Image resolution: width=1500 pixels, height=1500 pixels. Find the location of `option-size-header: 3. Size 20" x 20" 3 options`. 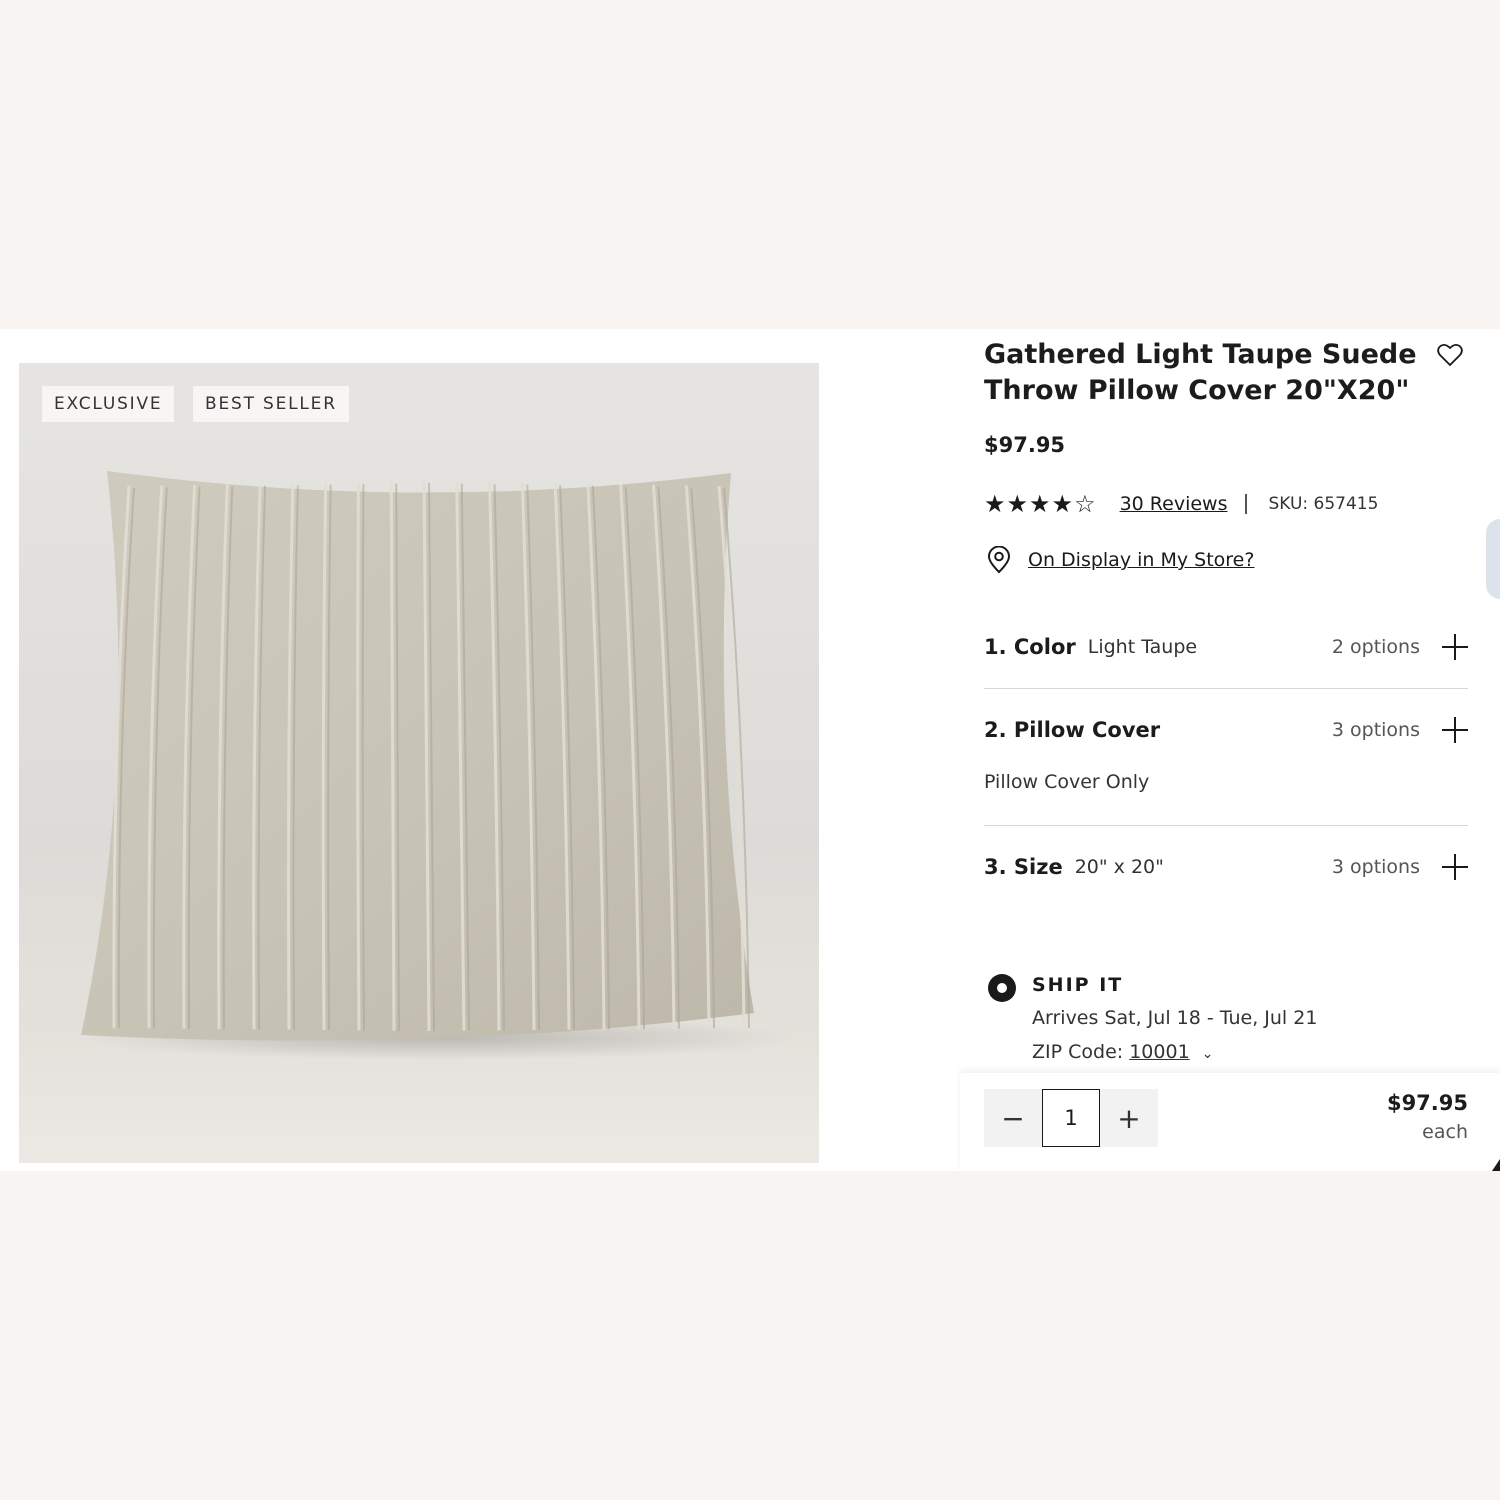

option-size-header: 3. Size 20" x 20" 3 options is located at coordinates (1226, 867).